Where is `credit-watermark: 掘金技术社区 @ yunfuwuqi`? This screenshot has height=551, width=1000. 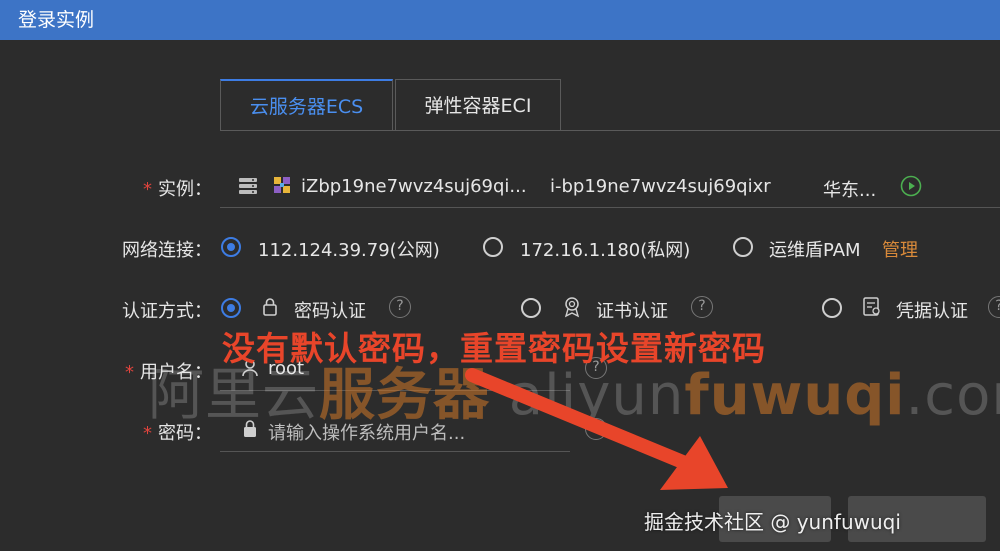
credit-watermark: 掘金技术社区 @ yunfuwuqi is located at coordinates (772, 522).